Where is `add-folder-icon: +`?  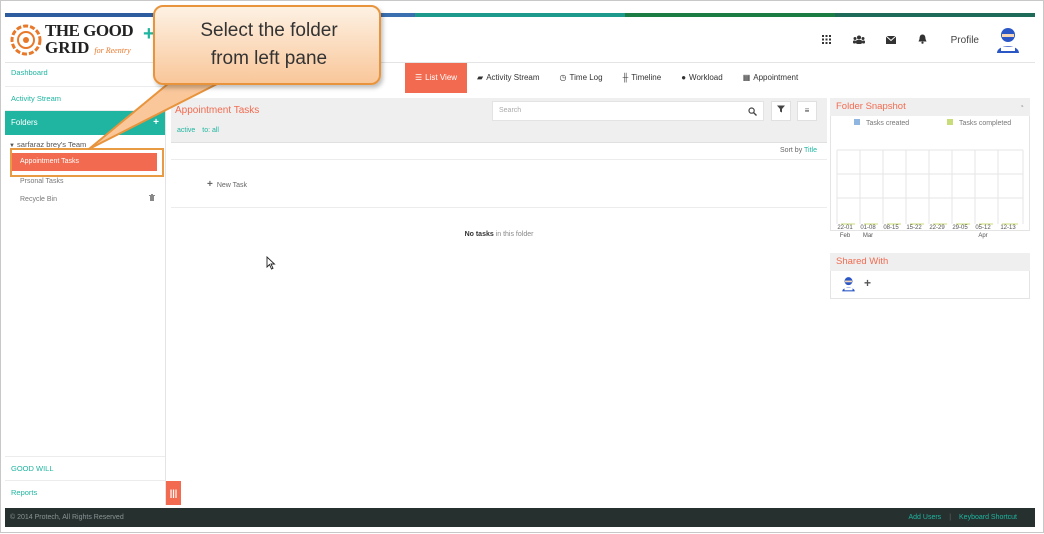
add-folder-icon: + is located at coordinates (156, 123).